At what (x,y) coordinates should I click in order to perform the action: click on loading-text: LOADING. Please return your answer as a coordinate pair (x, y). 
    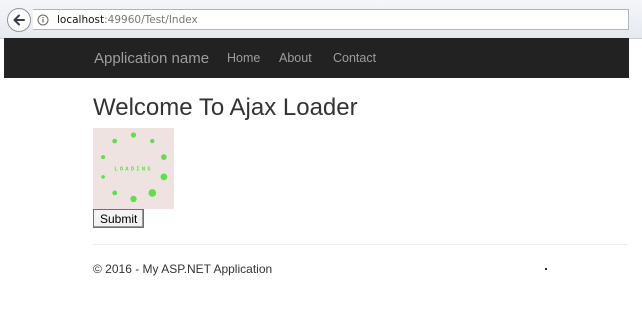
    Looking at the image, I should click on (133, 170).